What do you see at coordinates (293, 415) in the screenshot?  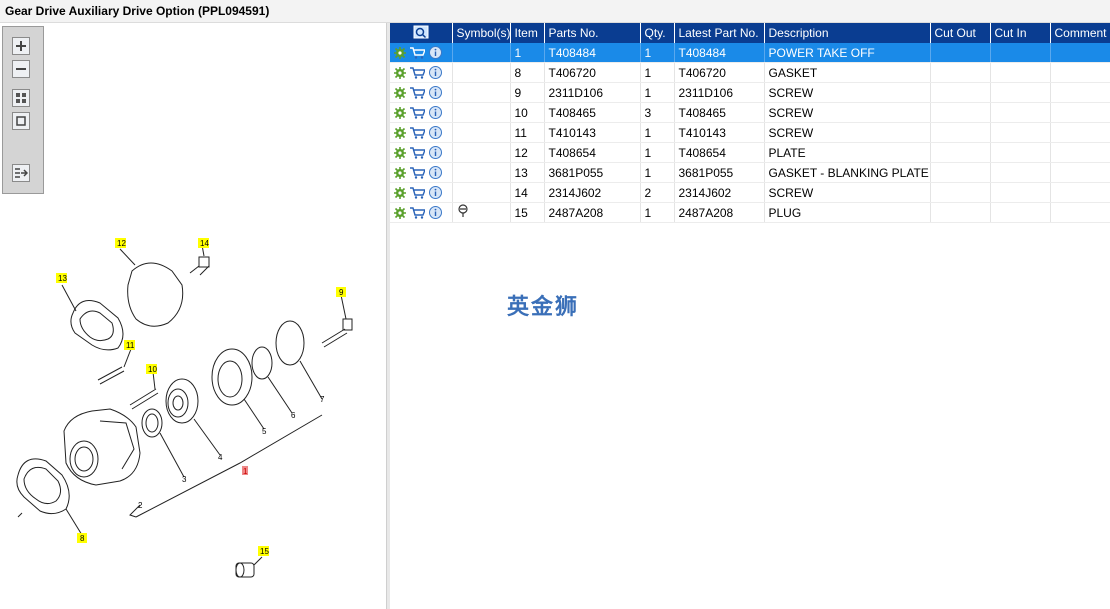 I see `callout-6: 6` at bounding box center [293, 415].